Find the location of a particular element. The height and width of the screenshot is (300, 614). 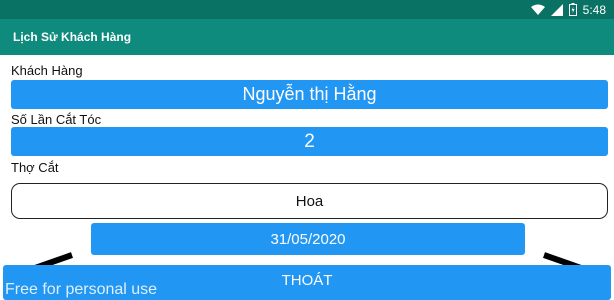

battery-icon is located at coordinates (572, 9).